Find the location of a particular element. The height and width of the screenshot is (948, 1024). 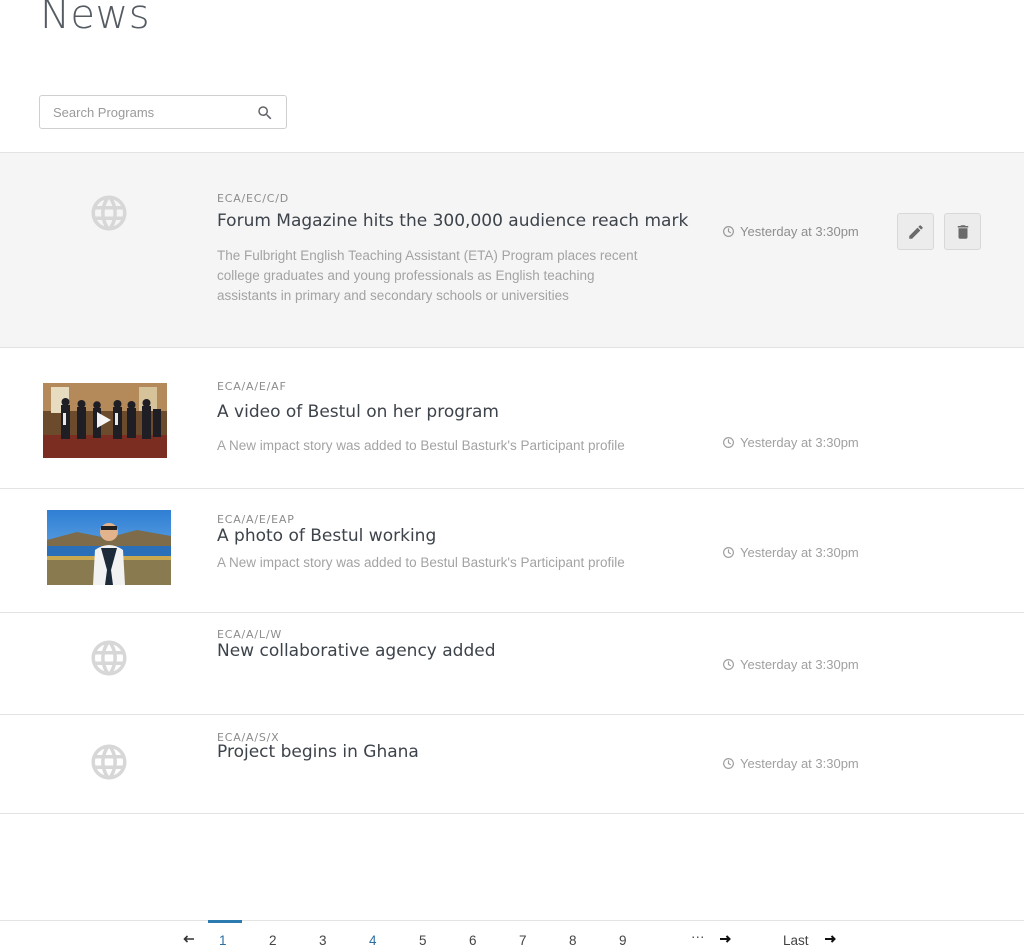

item-code: ECA/A/L/W is located at coordinates (250, 634).